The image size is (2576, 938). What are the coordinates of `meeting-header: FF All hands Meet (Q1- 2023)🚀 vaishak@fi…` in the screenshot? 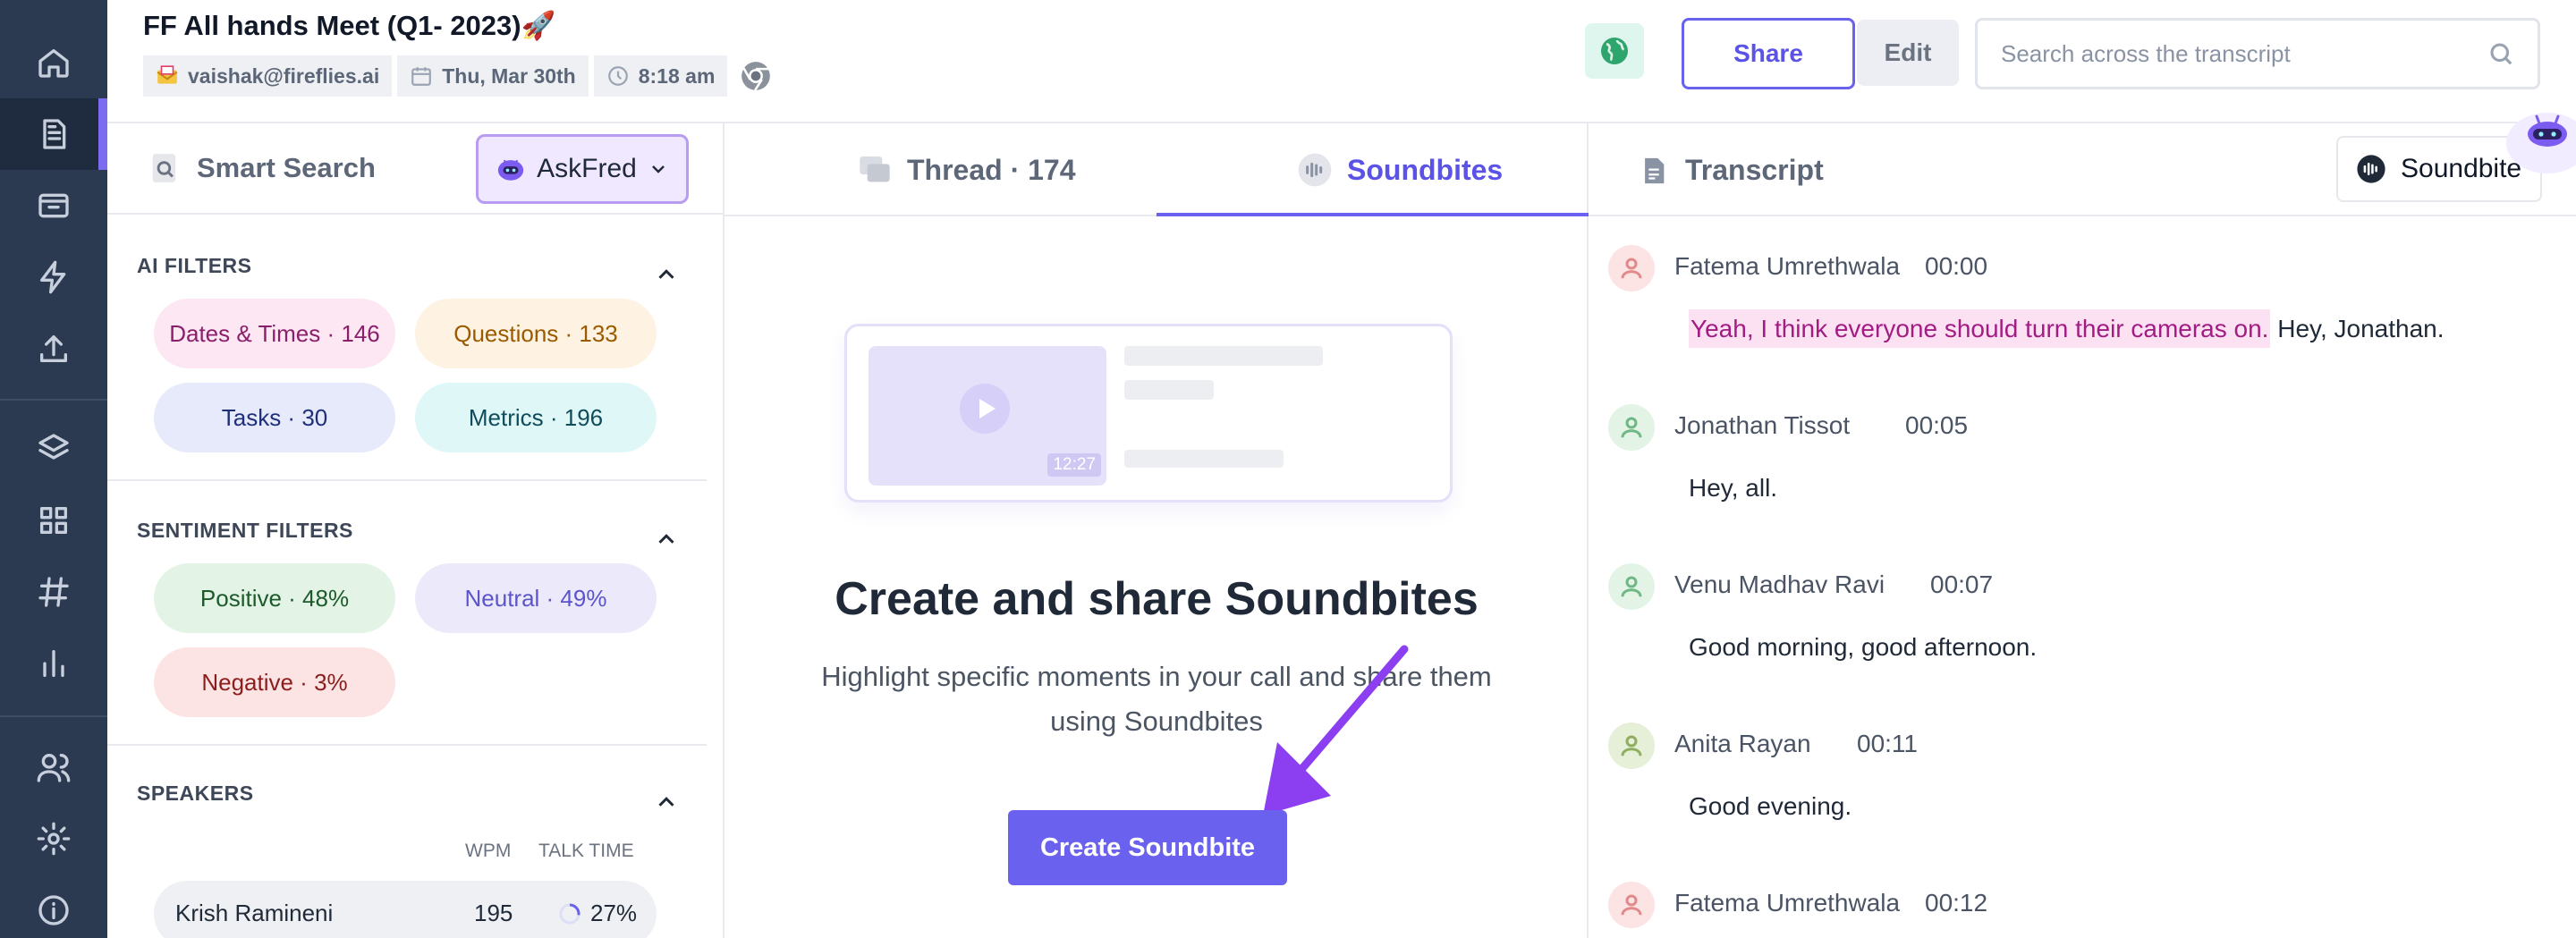 It's located at (1341, 62).